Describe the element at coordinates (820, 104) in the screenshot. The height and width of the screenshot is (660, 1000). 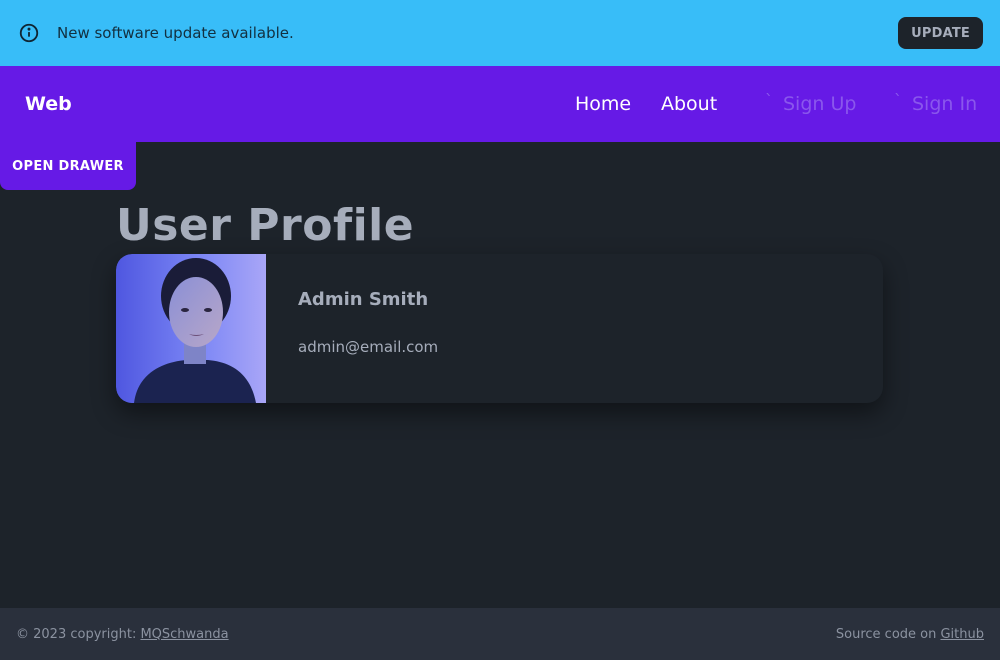
I see `sign-up-label: Sign Up` at that location.